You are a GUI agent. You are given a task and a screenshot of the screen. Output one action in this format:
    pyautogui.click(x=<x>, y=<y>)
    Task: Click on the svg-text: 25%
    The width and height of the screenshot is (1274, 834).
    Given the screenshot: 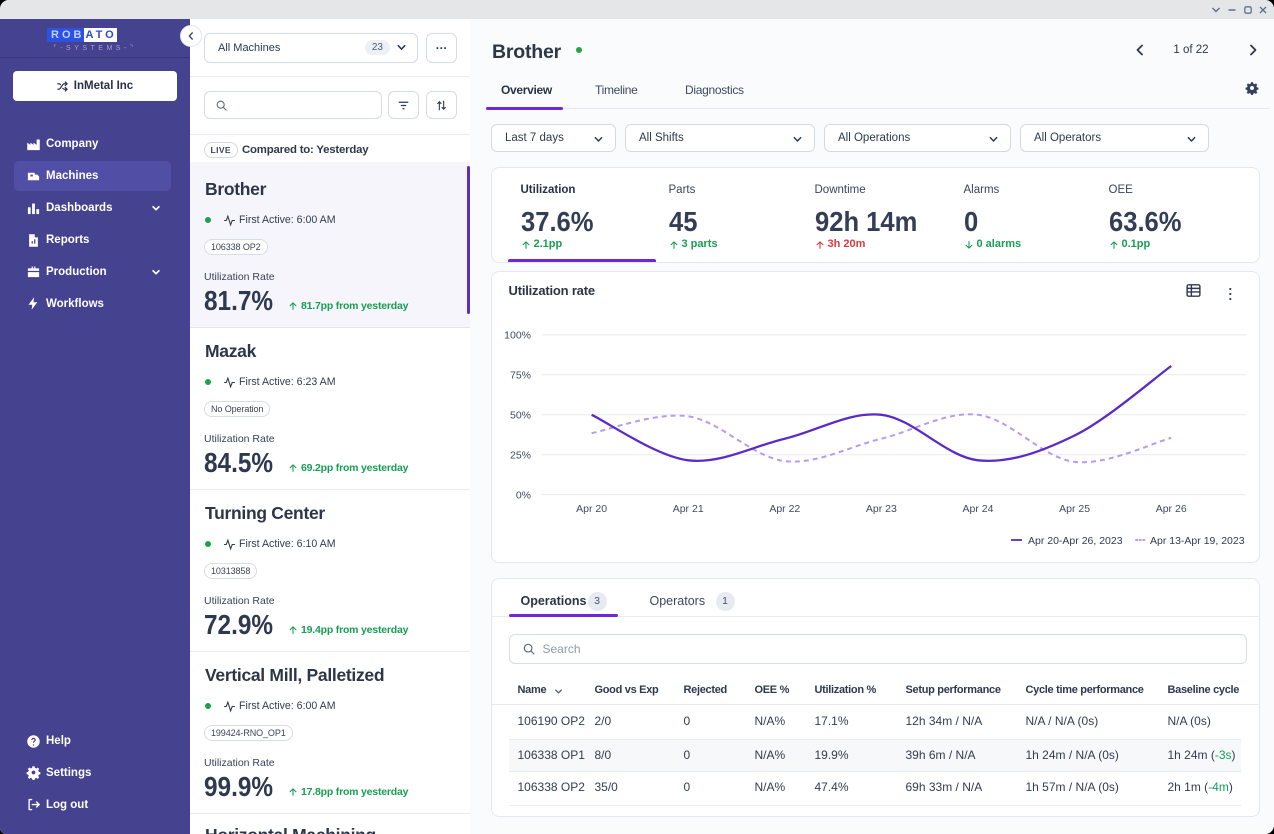 What is the action you would take?
    pyautogui.click(x=519, y=456)
    